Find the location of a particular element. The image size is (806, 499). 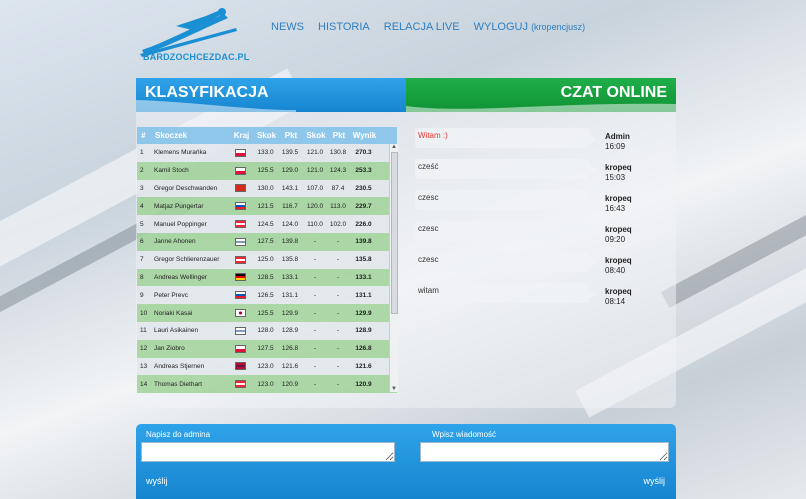

total-cell: 135.8 is located at coordinates (363, 260).